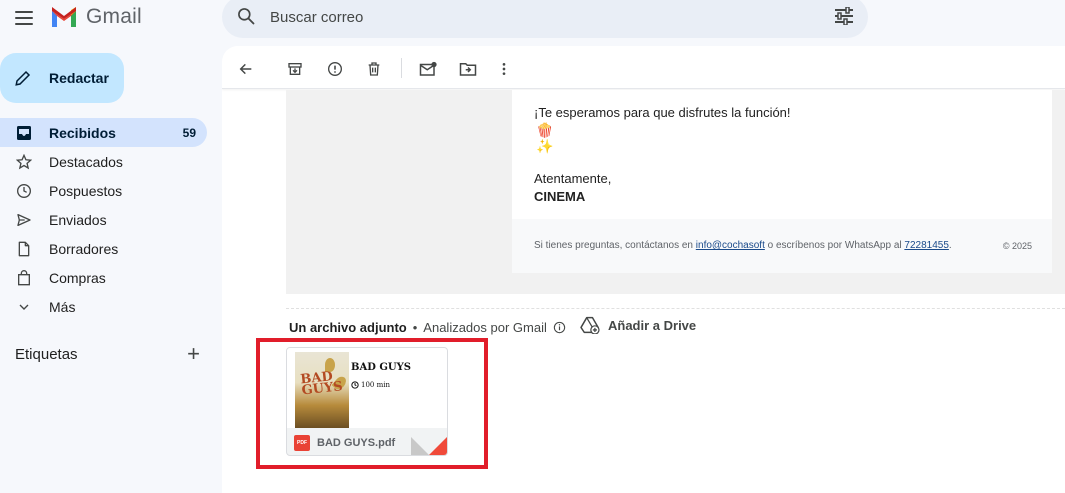 This screenshot has height=493, width=1065. I want to click on movie-poster-image: BAD GUYS, so click(322, 390).